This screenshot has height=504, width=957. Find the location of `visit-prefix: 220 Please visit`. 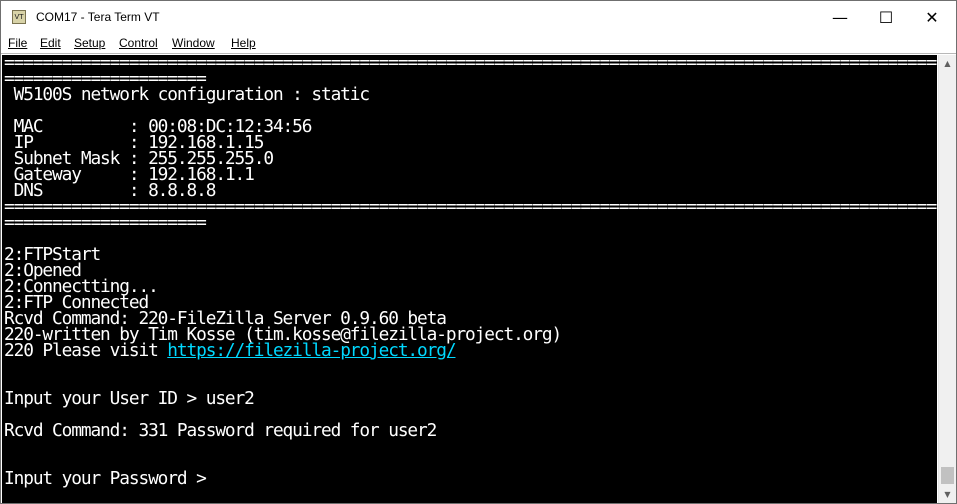

visit-prefix: 220 Please visit is located at coordinates (86, 350).